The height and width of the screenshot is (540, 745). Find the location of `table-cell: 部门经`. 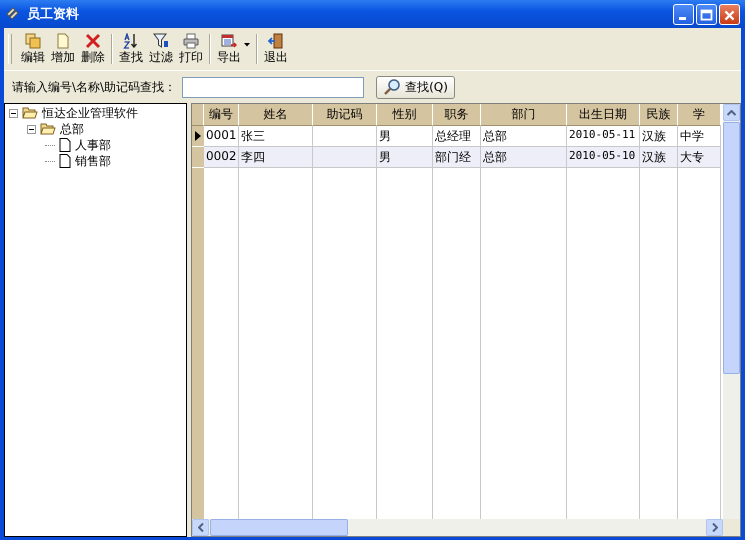

table-cell: 部门经 is located at coordinates (457, 157).